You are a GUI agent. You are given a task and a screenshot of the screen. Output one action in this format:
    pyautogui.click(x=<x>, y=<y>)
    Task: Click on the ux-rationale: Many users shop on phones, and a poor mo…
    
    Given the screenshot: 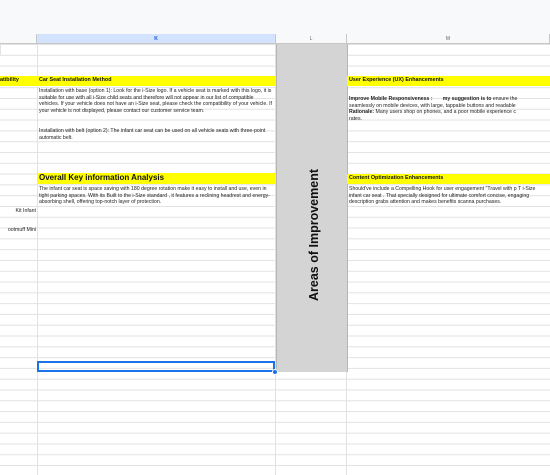 What is the action you would take?
    pyautogui.click(x=445, y=112)
    